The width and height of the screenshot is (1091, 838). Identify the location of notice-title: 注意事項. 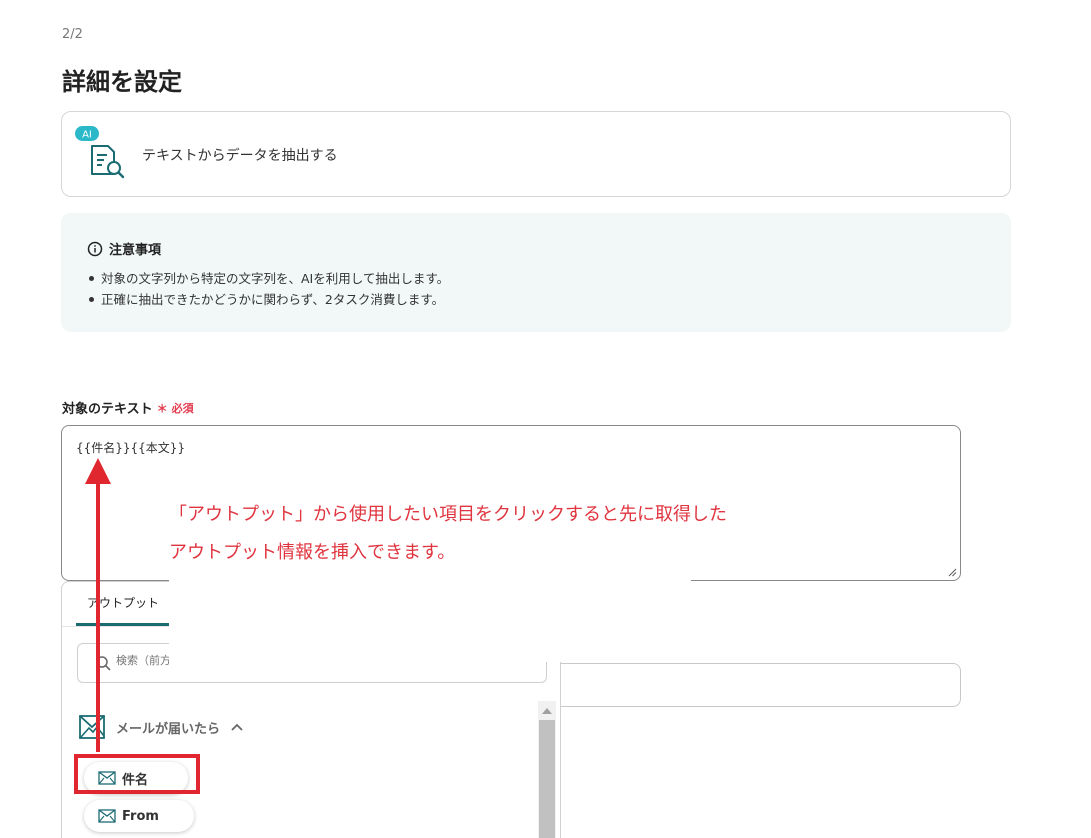
(135, 250).